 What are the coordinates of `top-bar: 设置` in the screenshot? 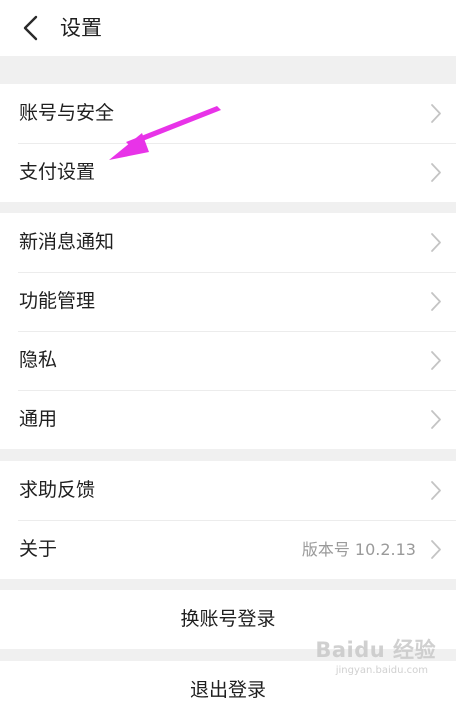 It's located at (228, 28).